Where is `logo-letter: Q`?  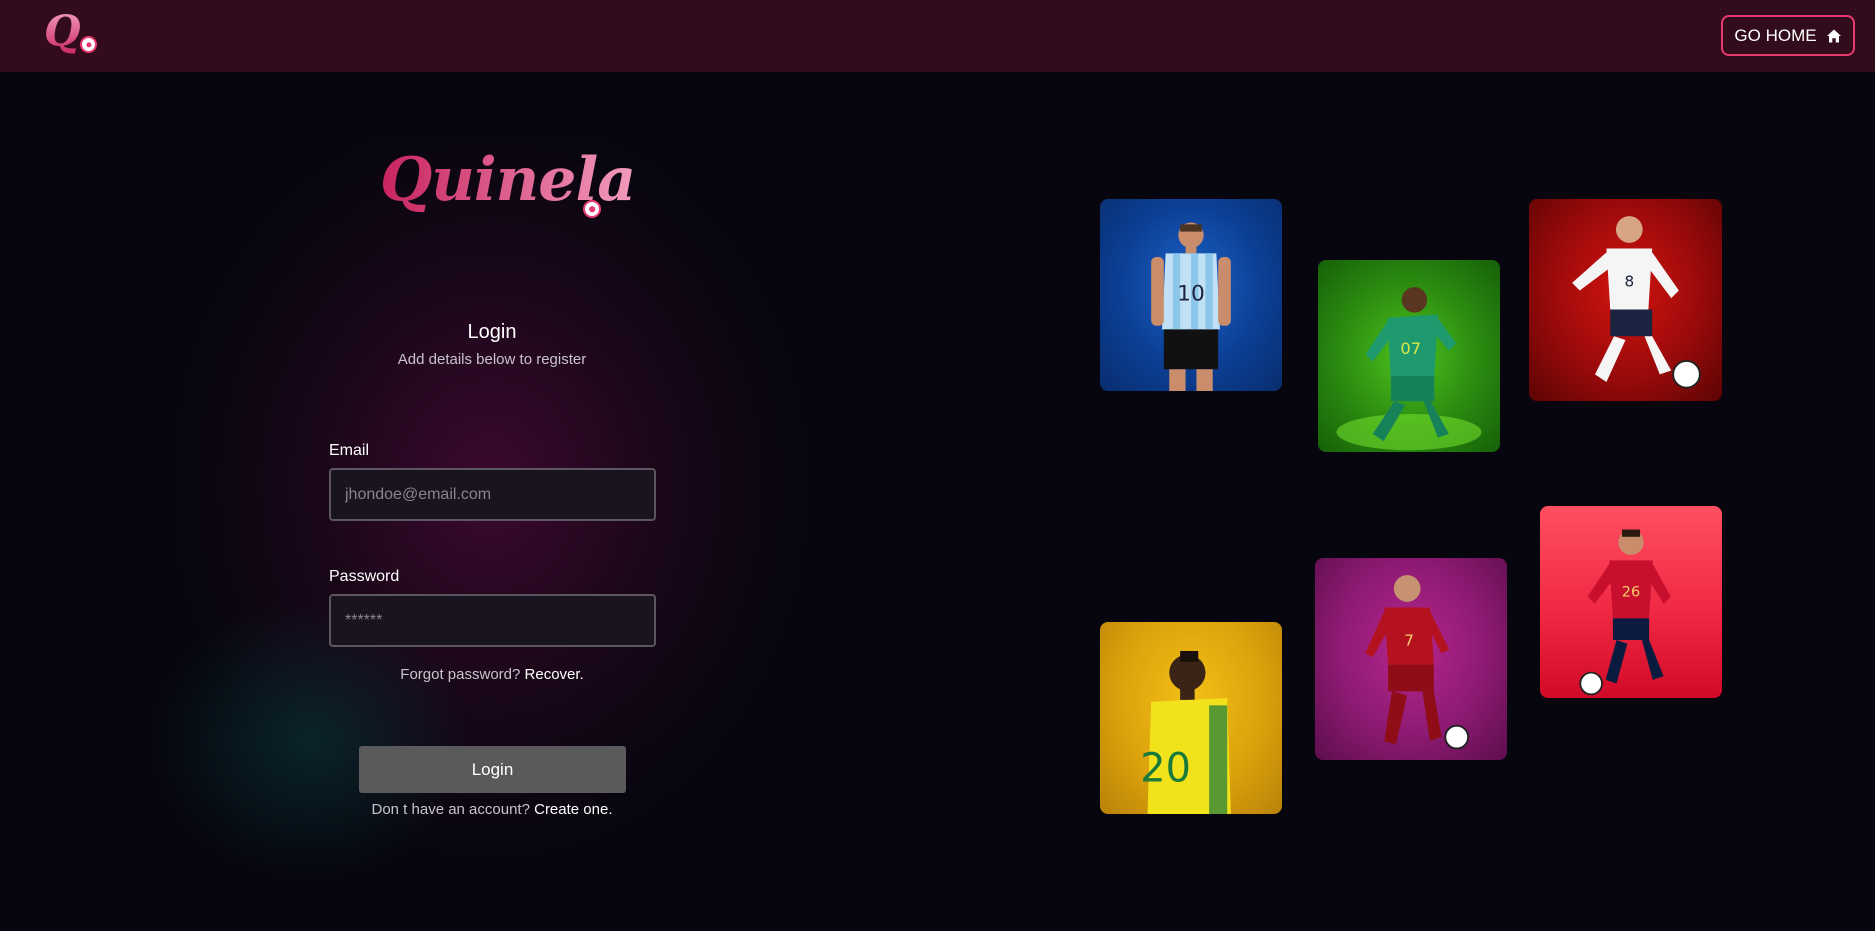
logo-letter: Q is located at coordinates (62, 30).